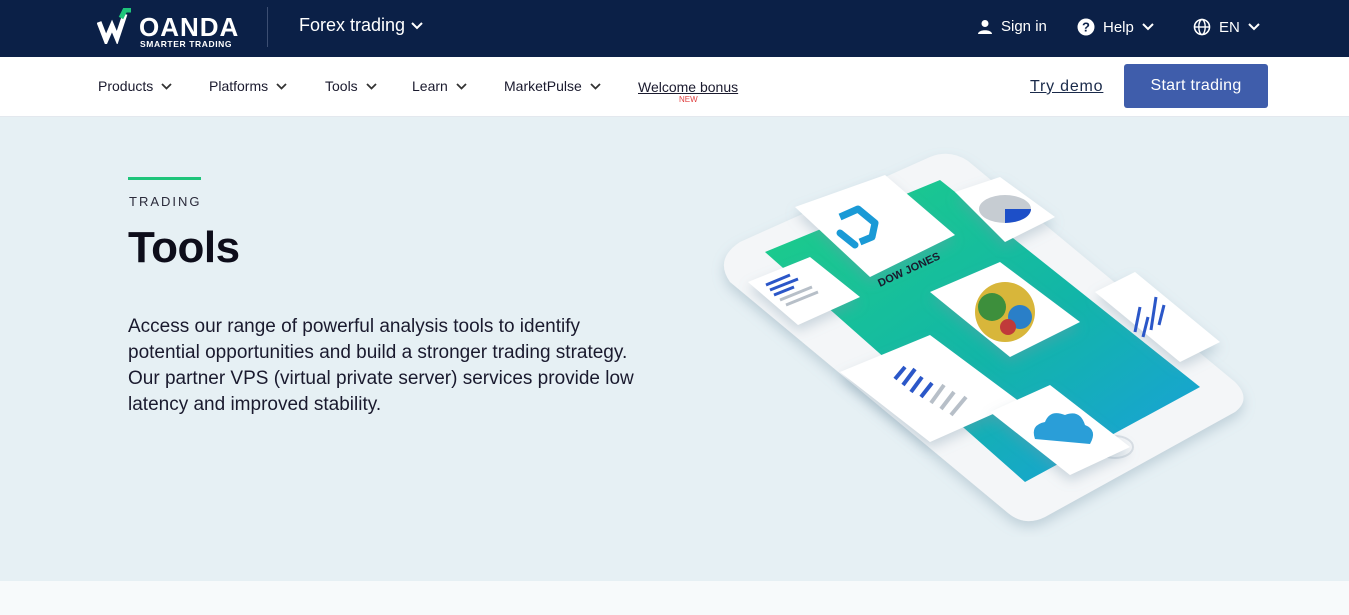 This screenshot has height=615, width=1349. I want to click on language-label: EN, so click(1229, 27).